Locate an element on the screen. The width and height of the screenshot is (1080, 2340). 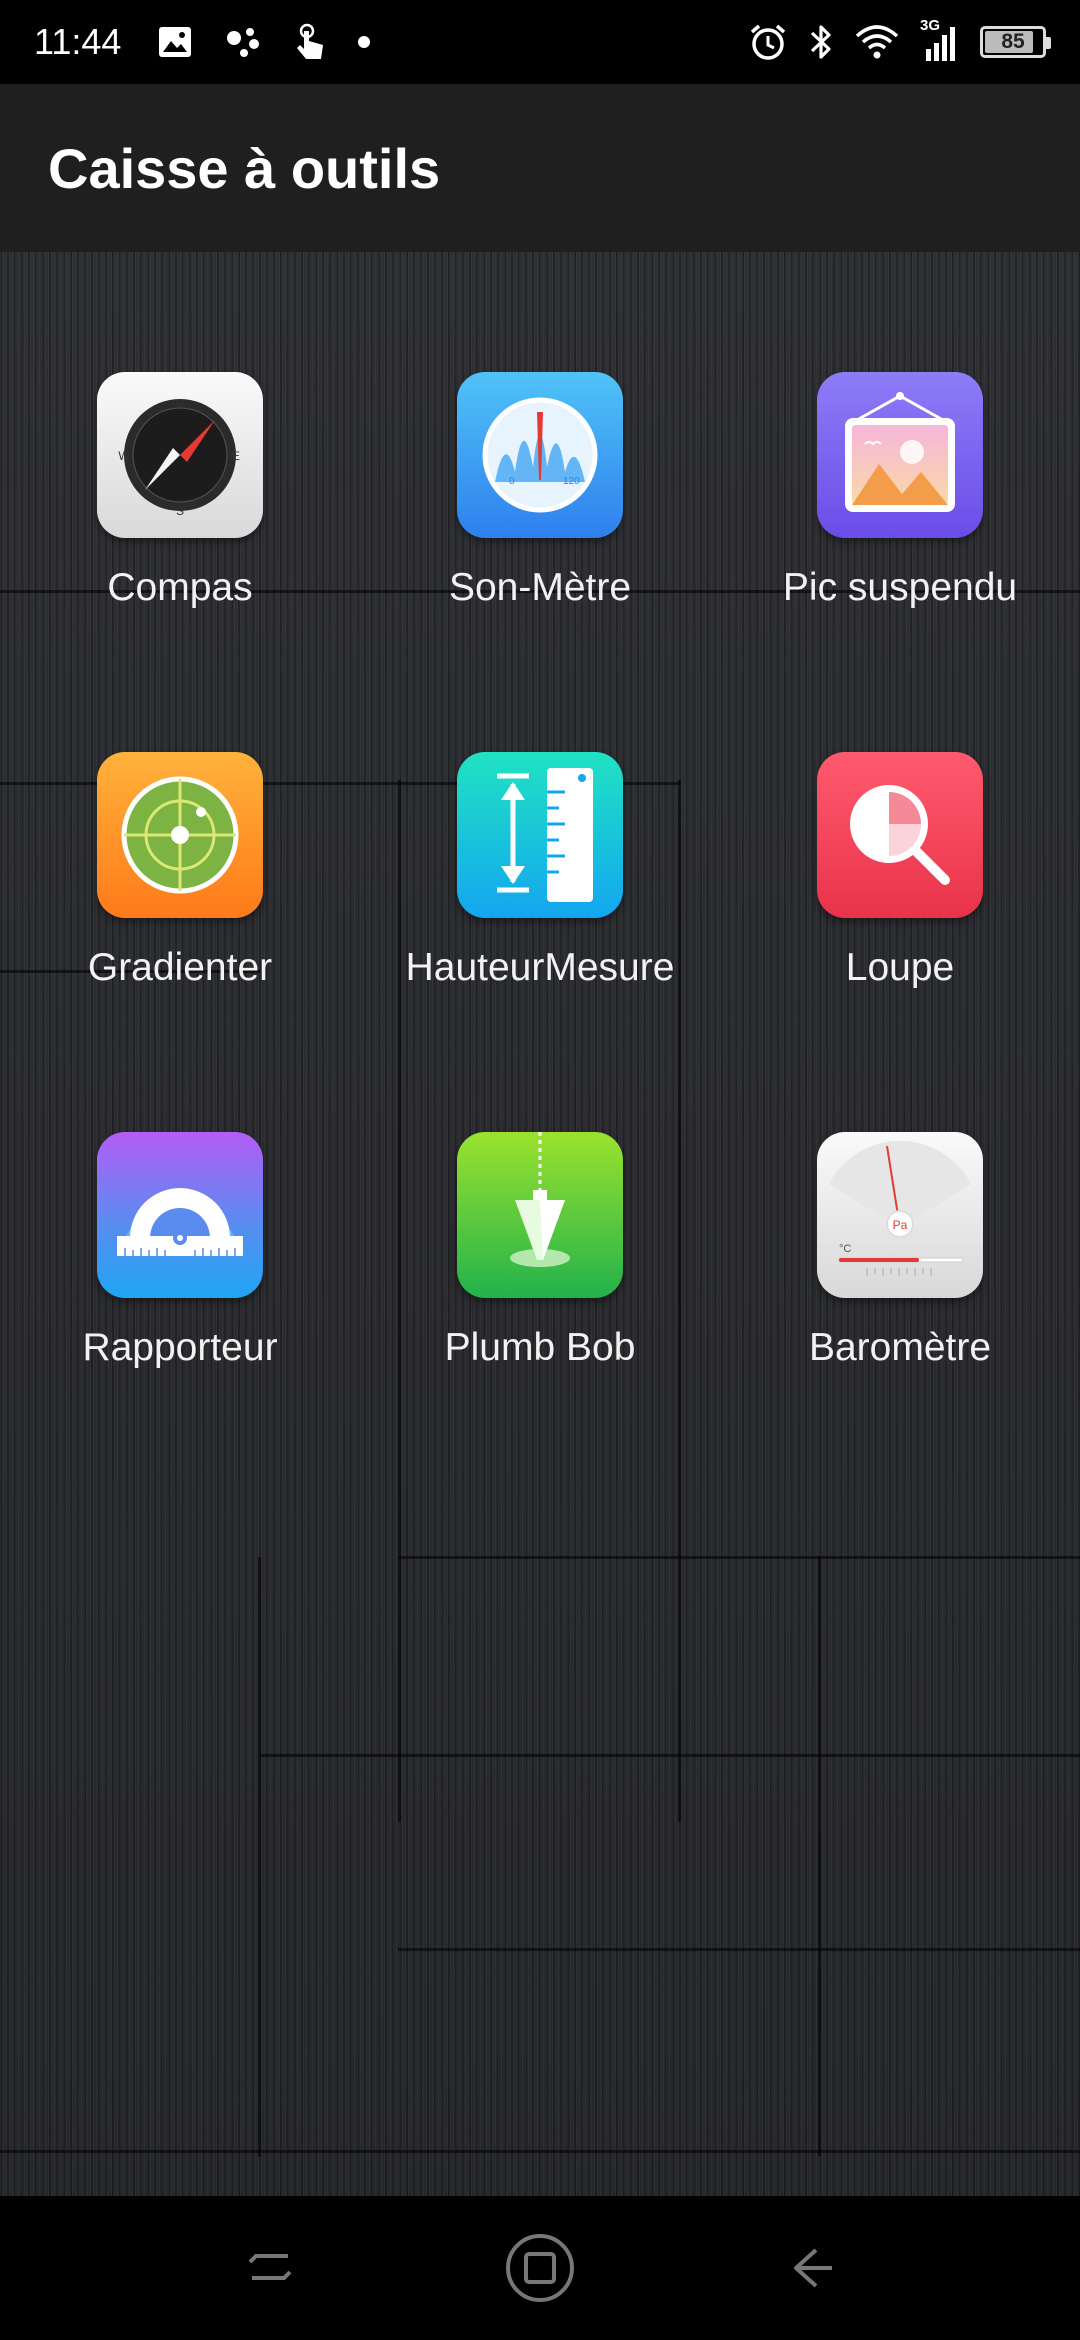
tool-protractor: Rapporteur is located at coordinates (180, 1282).